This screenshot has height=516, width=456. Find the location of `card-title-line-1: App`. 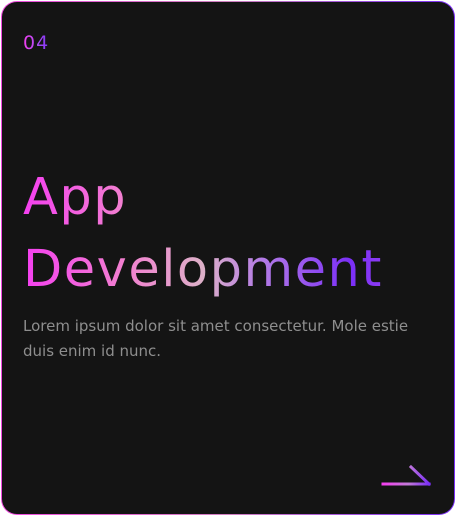

card-title-line-1: App is located at coordinates (75, 197).